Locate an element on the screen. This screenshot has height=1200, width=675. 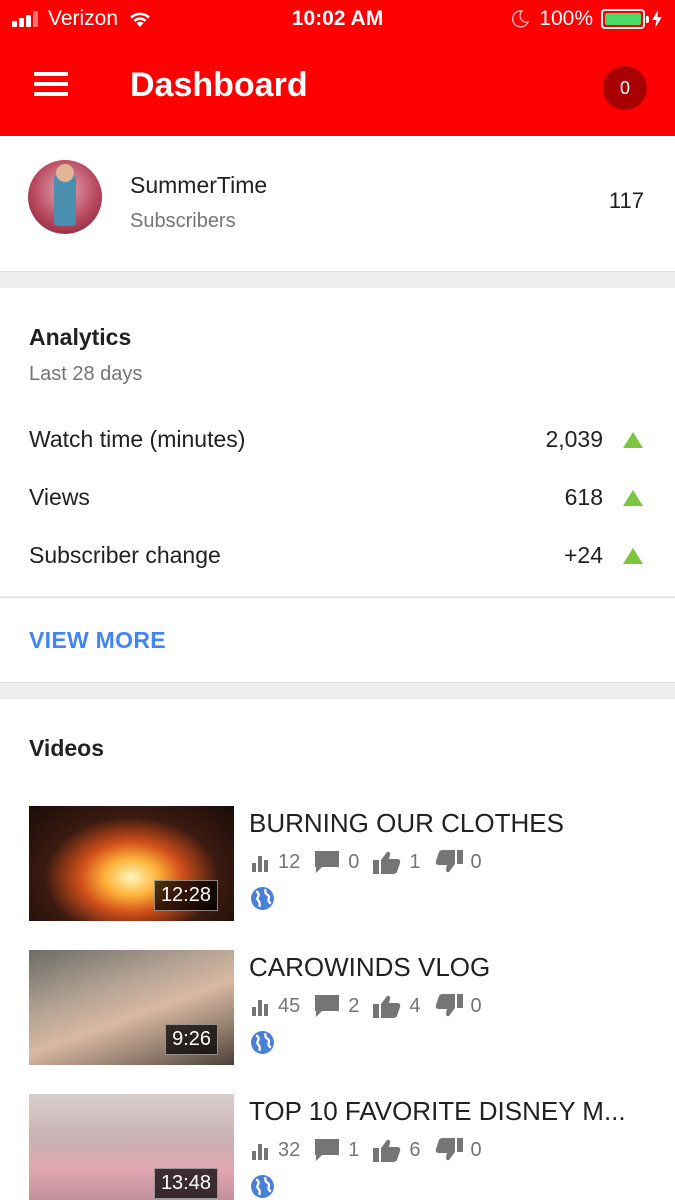
view-more-button: VIEW MORE is located at coordinates (97, 640).